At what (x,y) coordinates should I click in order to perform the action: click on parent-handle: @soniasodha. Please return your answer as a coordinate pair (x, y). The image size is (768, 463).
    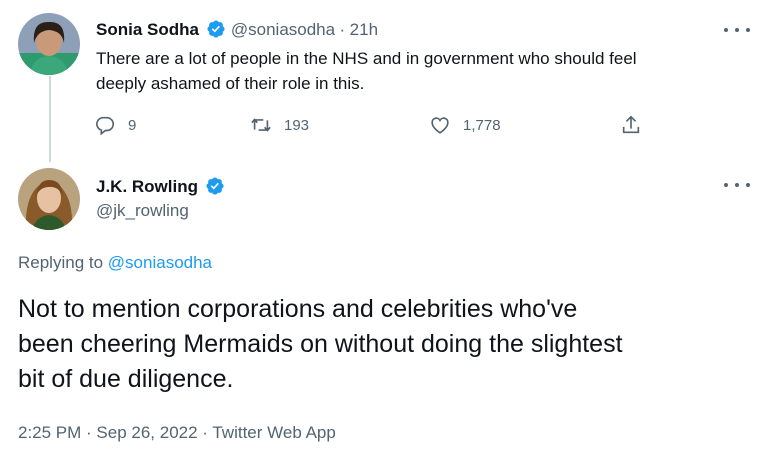
    Looking at the image, I should click on (283, 29).